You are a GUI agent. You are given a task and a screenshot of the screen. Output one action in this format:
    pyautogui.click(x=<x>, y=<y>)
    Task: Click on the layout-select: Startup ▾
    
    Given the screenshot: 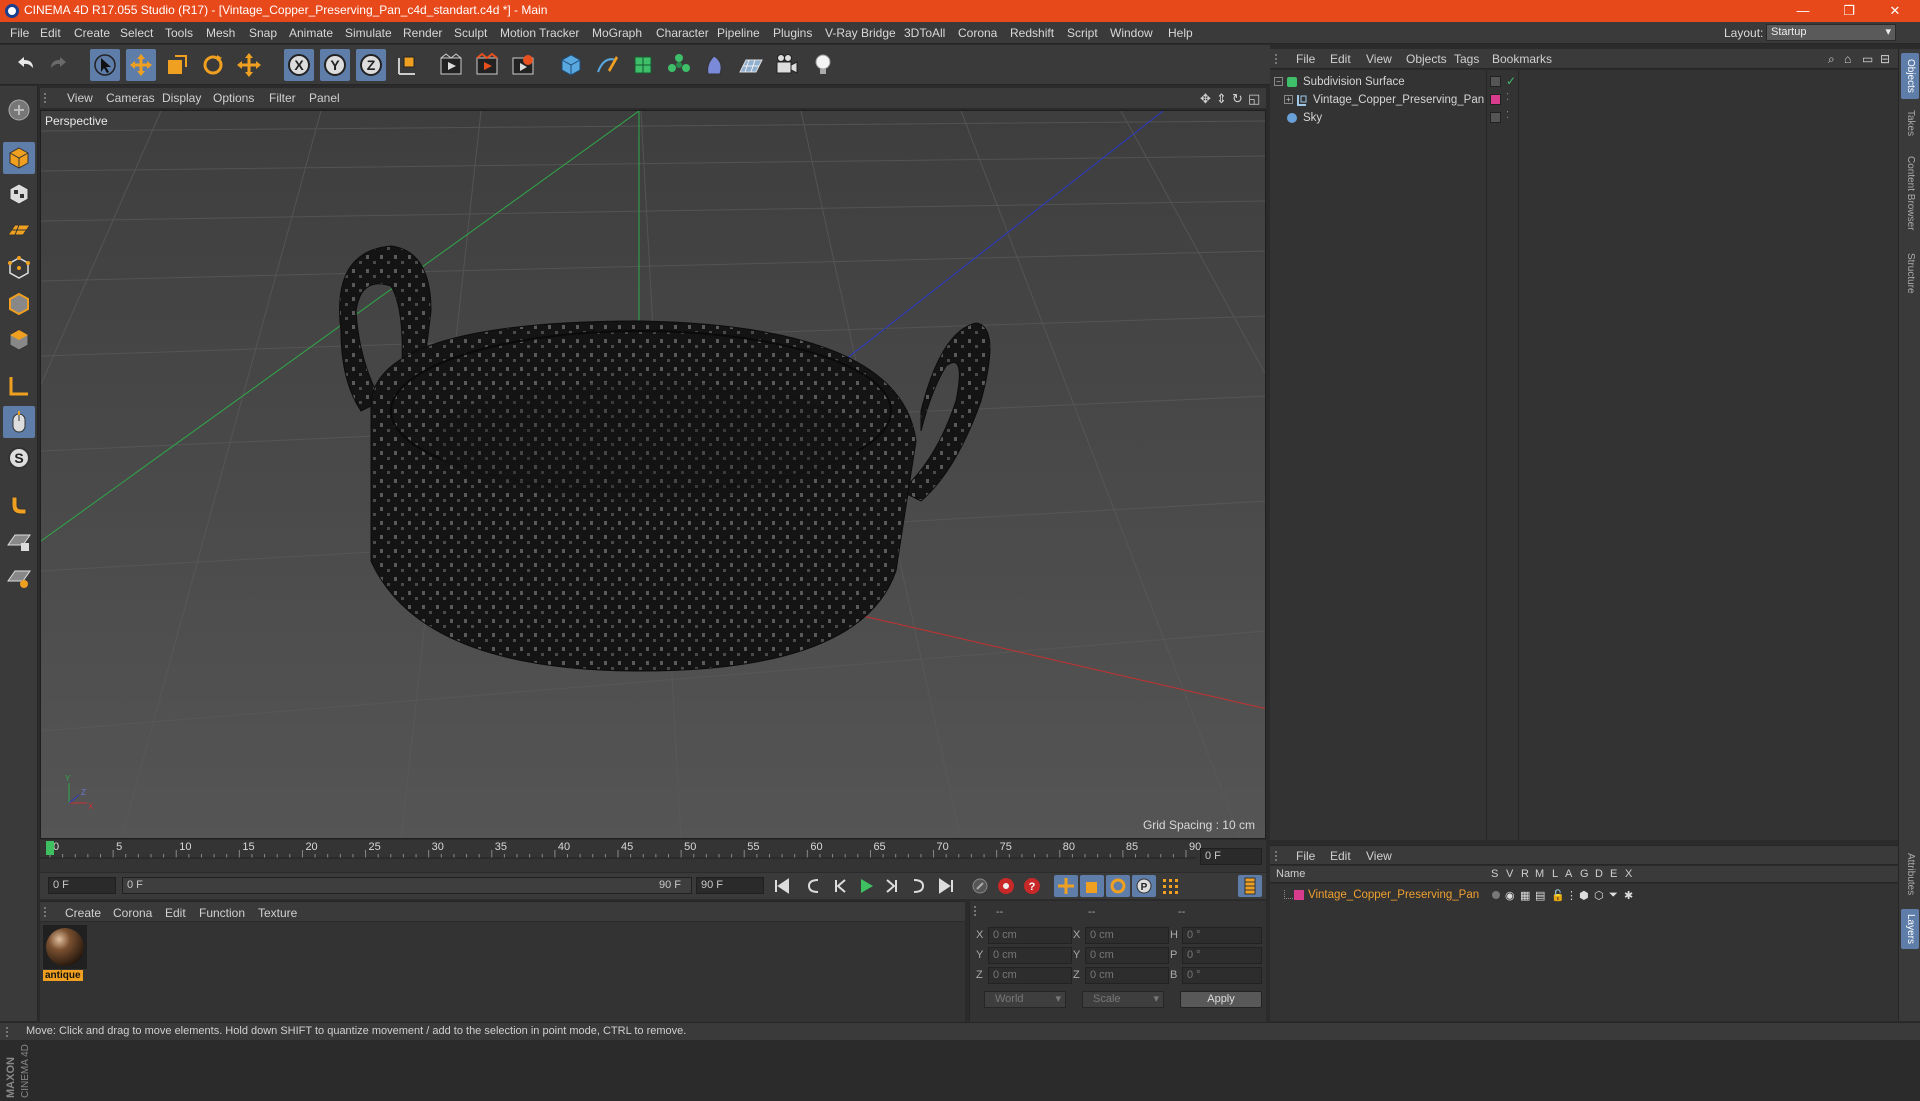 What is the action you would take?
    pyautogui.click(x=1831, y=32)
    